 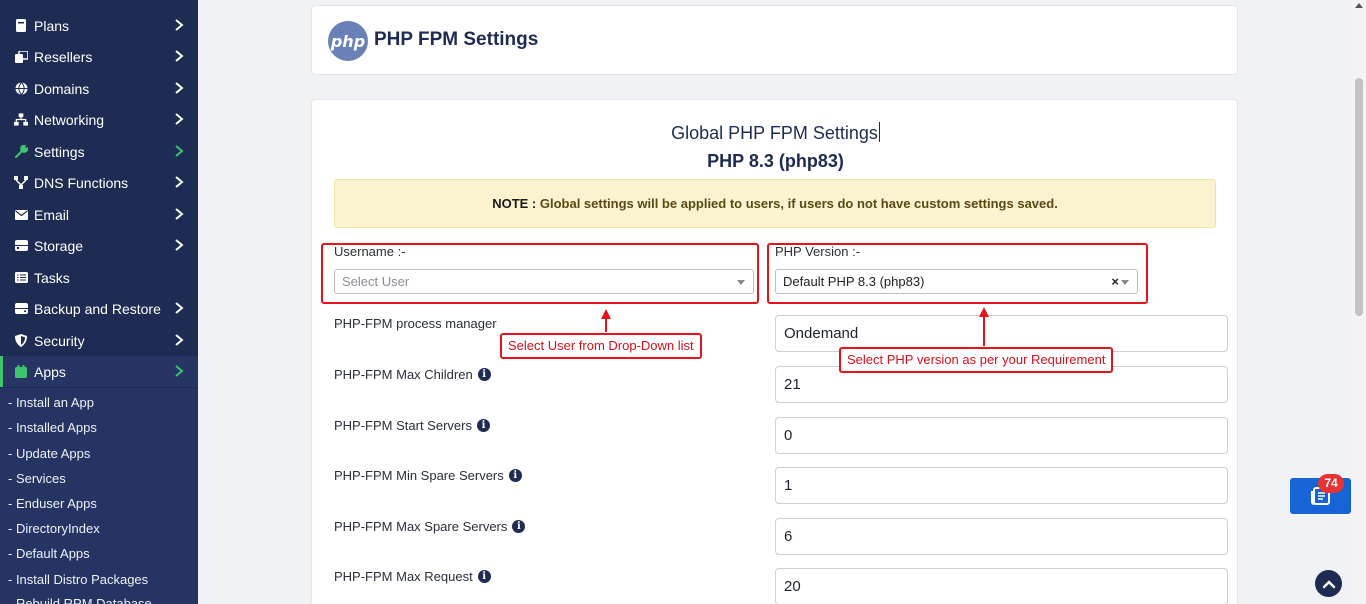 What do you see at coordinates (1359, 197) in the screenshot?
I see `scroll-thumb` at bounding box center [1359, 197].